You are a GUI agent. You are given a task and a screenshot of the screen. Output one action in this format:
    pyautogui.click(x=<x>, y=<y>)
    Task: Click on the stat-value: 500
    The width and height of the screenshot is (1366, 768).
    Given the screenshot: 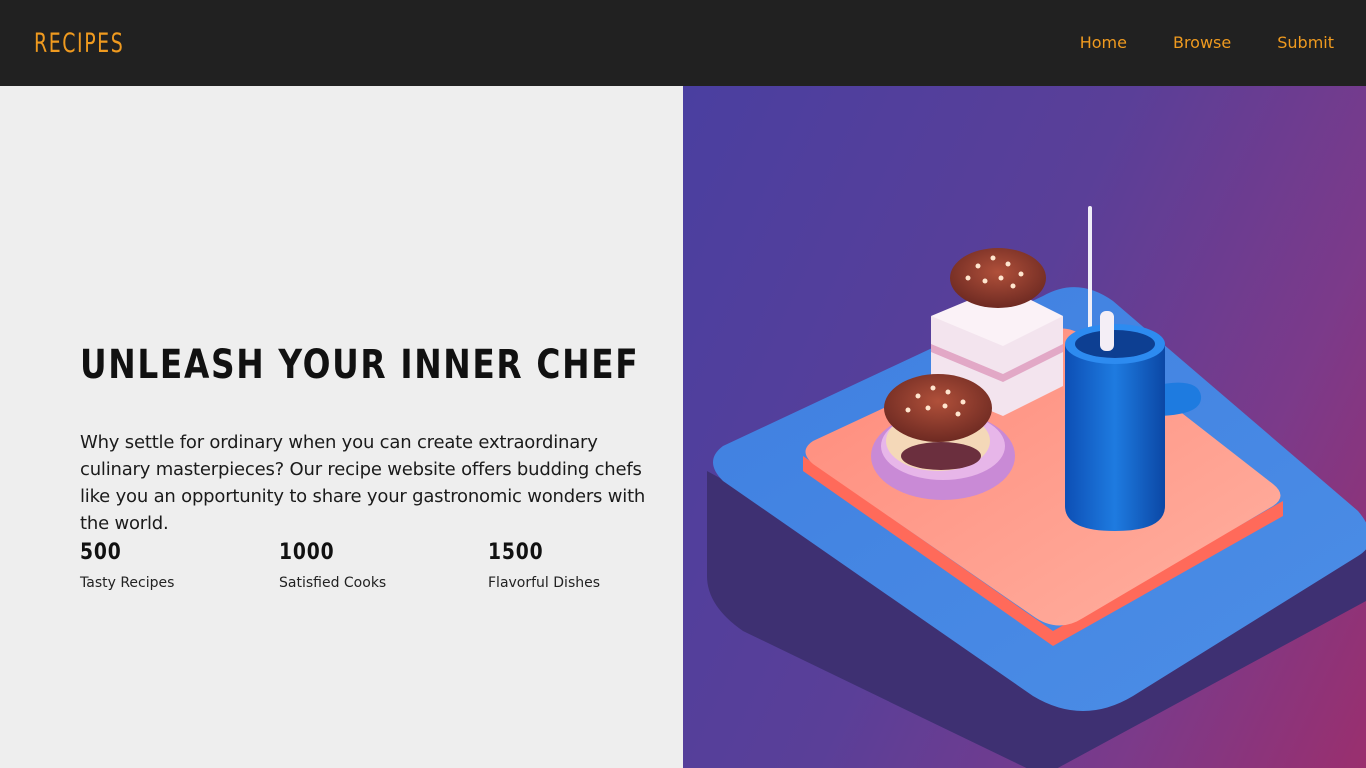 What is the action you would take?
    pyautogui.click(x=101, y=552)
    